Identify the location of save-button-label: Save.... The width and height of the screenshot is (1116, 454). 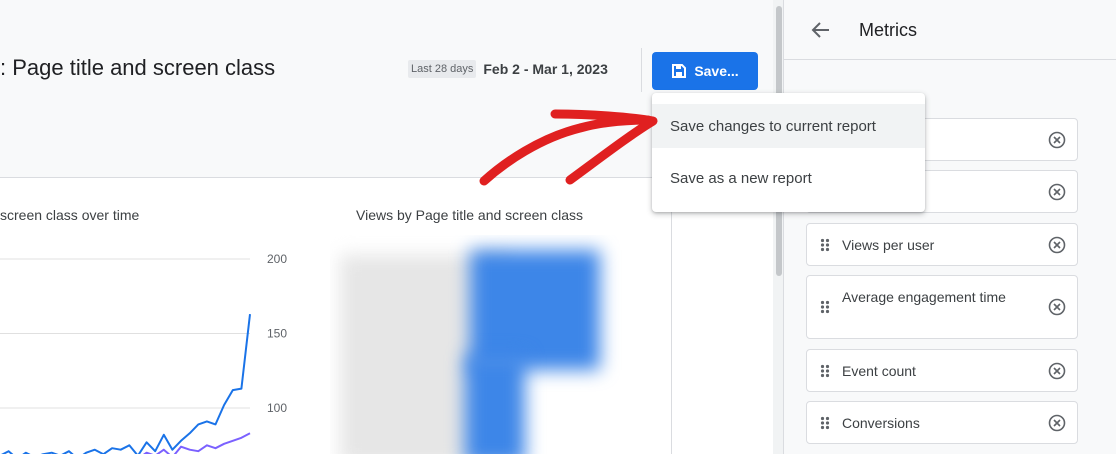
(716, 71).